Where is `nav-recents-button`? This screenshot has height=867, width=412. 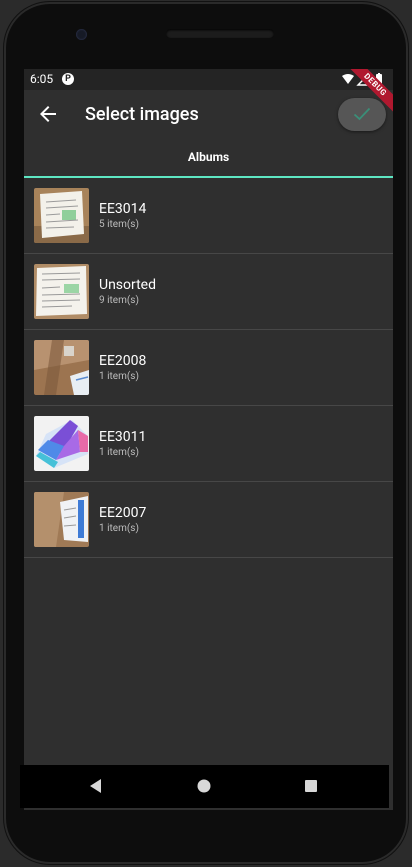
nav-recents-button is located at coordinates (311, 786).